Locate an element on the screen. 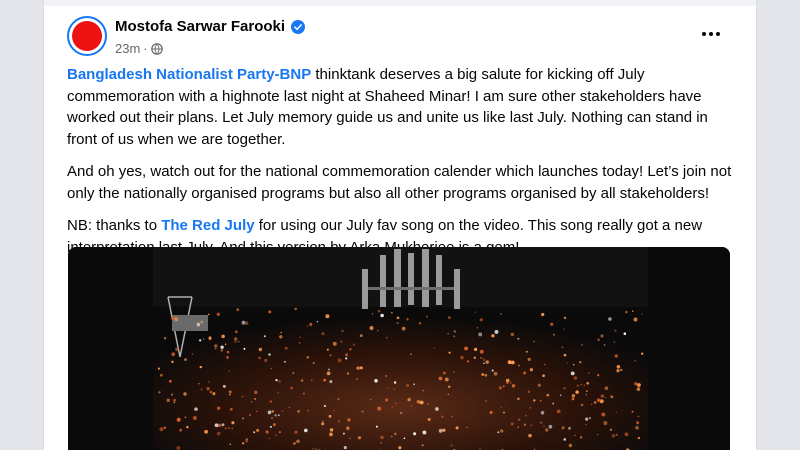  page-link-bnp: Bangladesh Nationalist Party-BNP is located at coordinates (189, 74).